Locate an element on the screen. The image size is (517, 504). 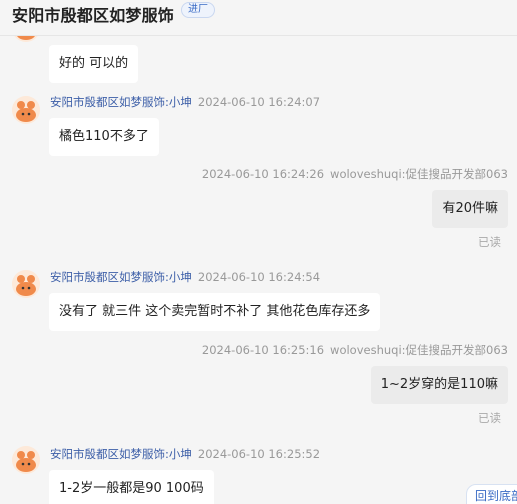
message-meta: 安阳市殷都区如梦服饰:小坤 2024-06-10 16:24:07 is located at coordinates (185, 102).